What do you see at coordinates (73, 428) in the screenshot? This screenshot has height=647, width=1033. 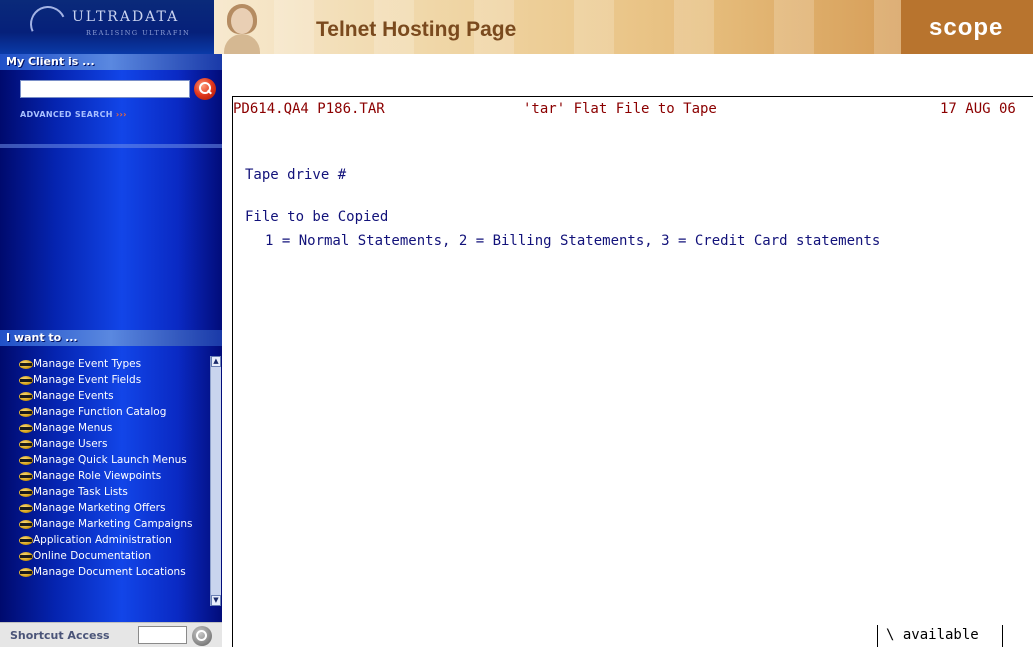 I see `task-label: Manage Menus` at bounding box center [73, 428].